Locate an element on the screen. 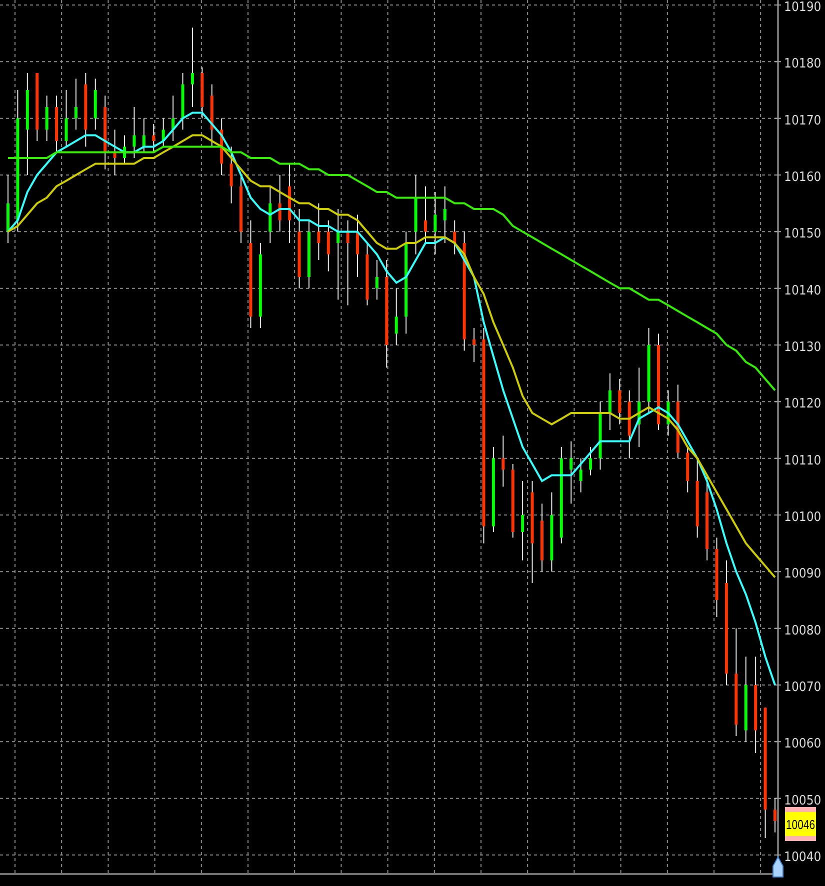  axis-label: 10150 is located at coordinates (803, 234).